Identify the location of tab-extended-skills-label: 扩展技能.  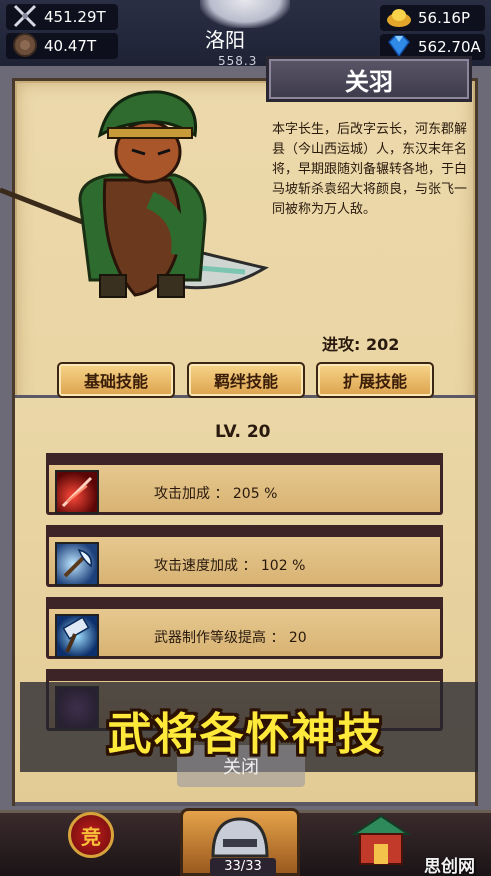
(374, 381).